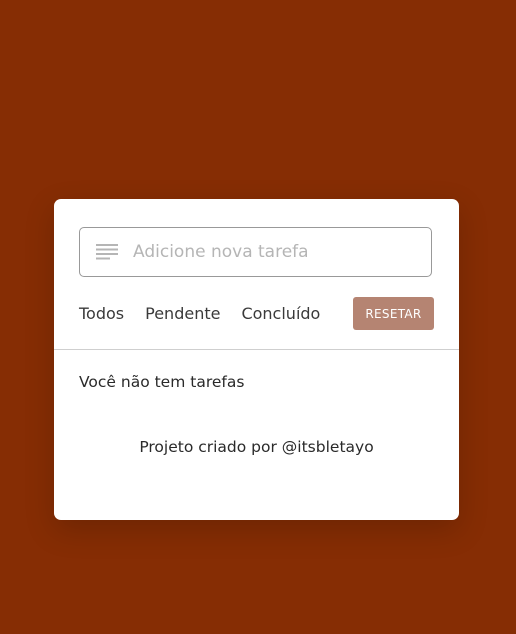 The width and height of the screenshot is (516, 634). What do you see at coordinates (393, 313) in the screenshot?
I see `reset-button: RESETAR` at bounding box center [393, 313].